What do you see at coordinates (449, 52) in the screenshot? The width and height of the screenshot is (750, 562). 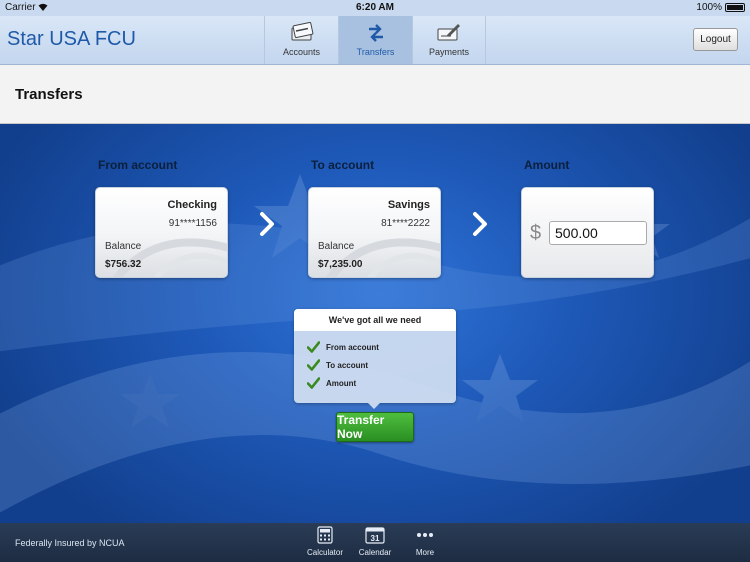 I see `tab-payments-label: Payments` at bounding box center [449, 52].